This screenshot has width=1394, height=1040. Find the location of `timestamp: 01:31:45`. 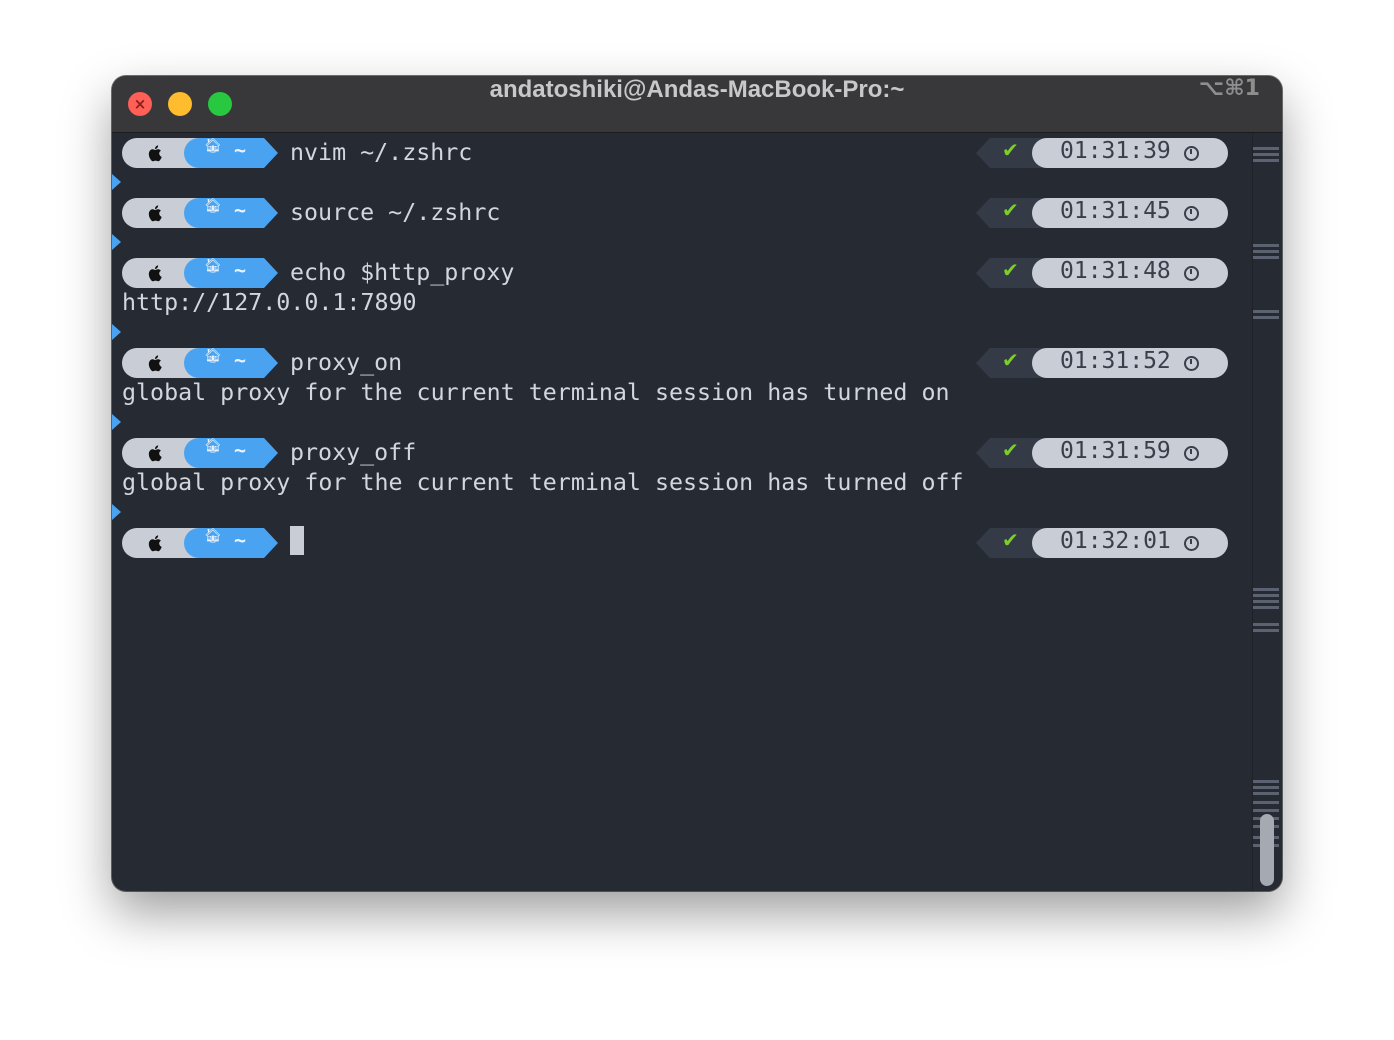

timestamp: 01:31:45 is located at coordinates (1115, 211).